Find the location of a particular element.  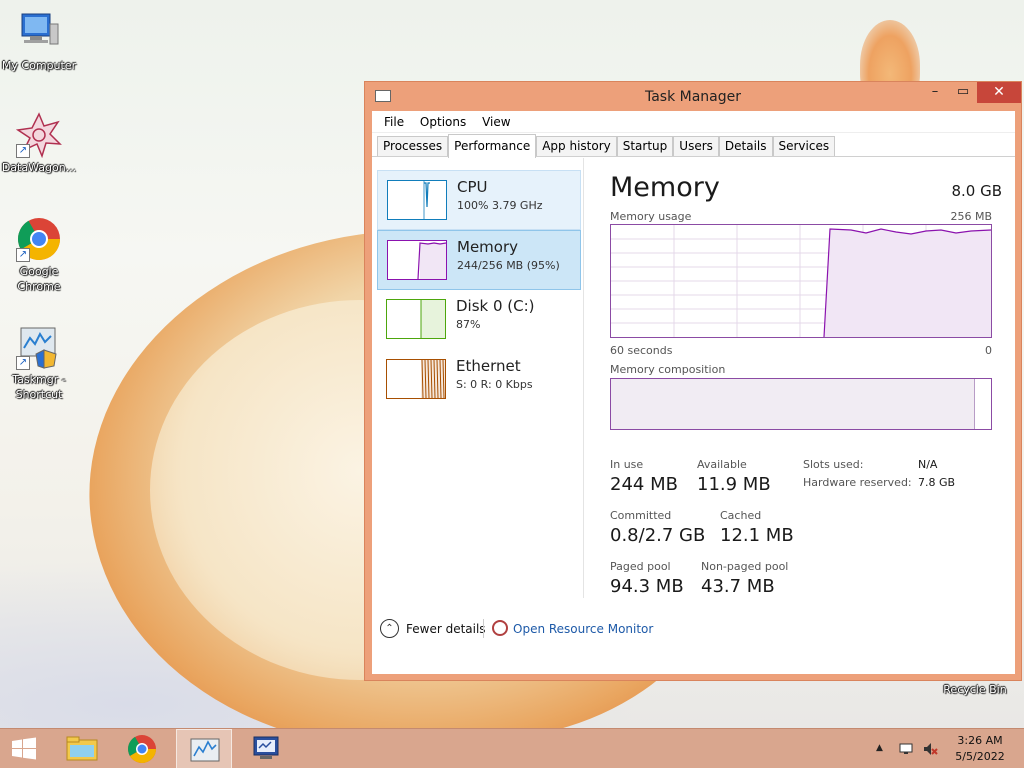

open-resource-monitor-link: Open Resource Monitor is located at coordinates (583, 629).